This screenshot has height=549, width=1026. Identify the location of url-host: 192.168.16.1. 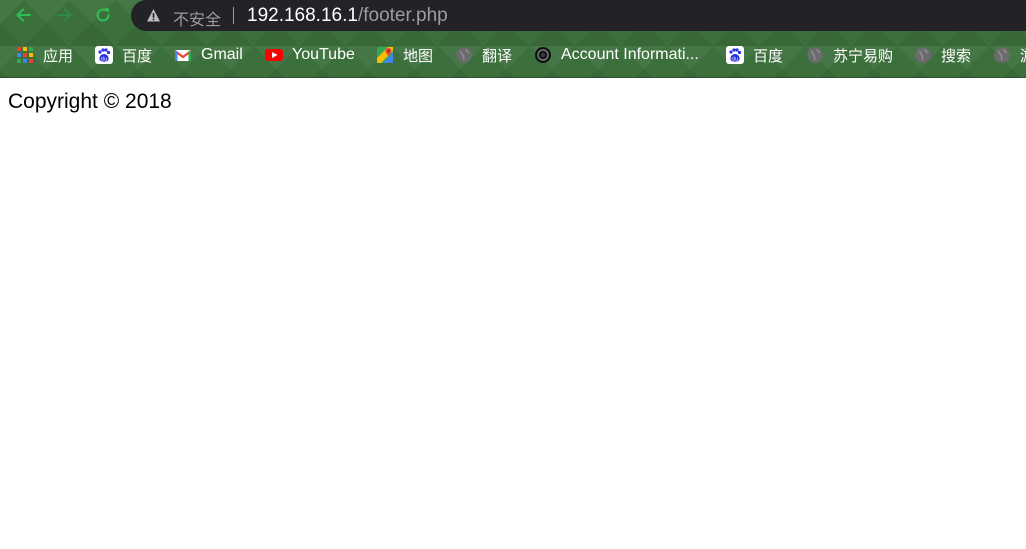
(302, 15).